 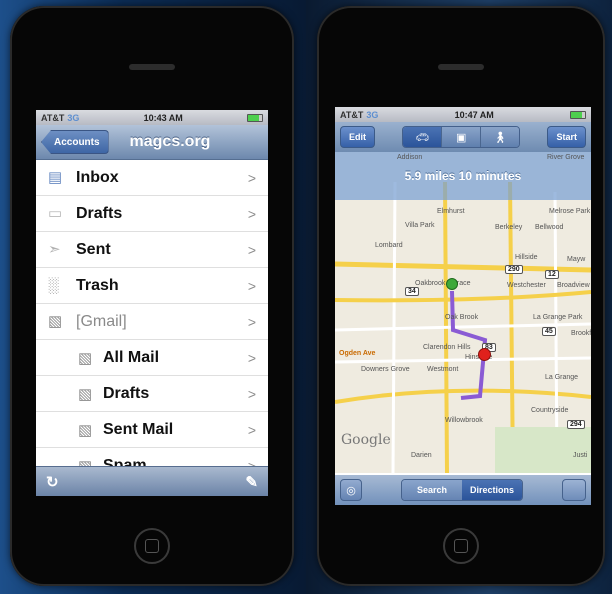 What do you see at coordinates (526, 257) in the screenshot?
I see `map-place-label: Hillside` at bounding box center [526, 257].